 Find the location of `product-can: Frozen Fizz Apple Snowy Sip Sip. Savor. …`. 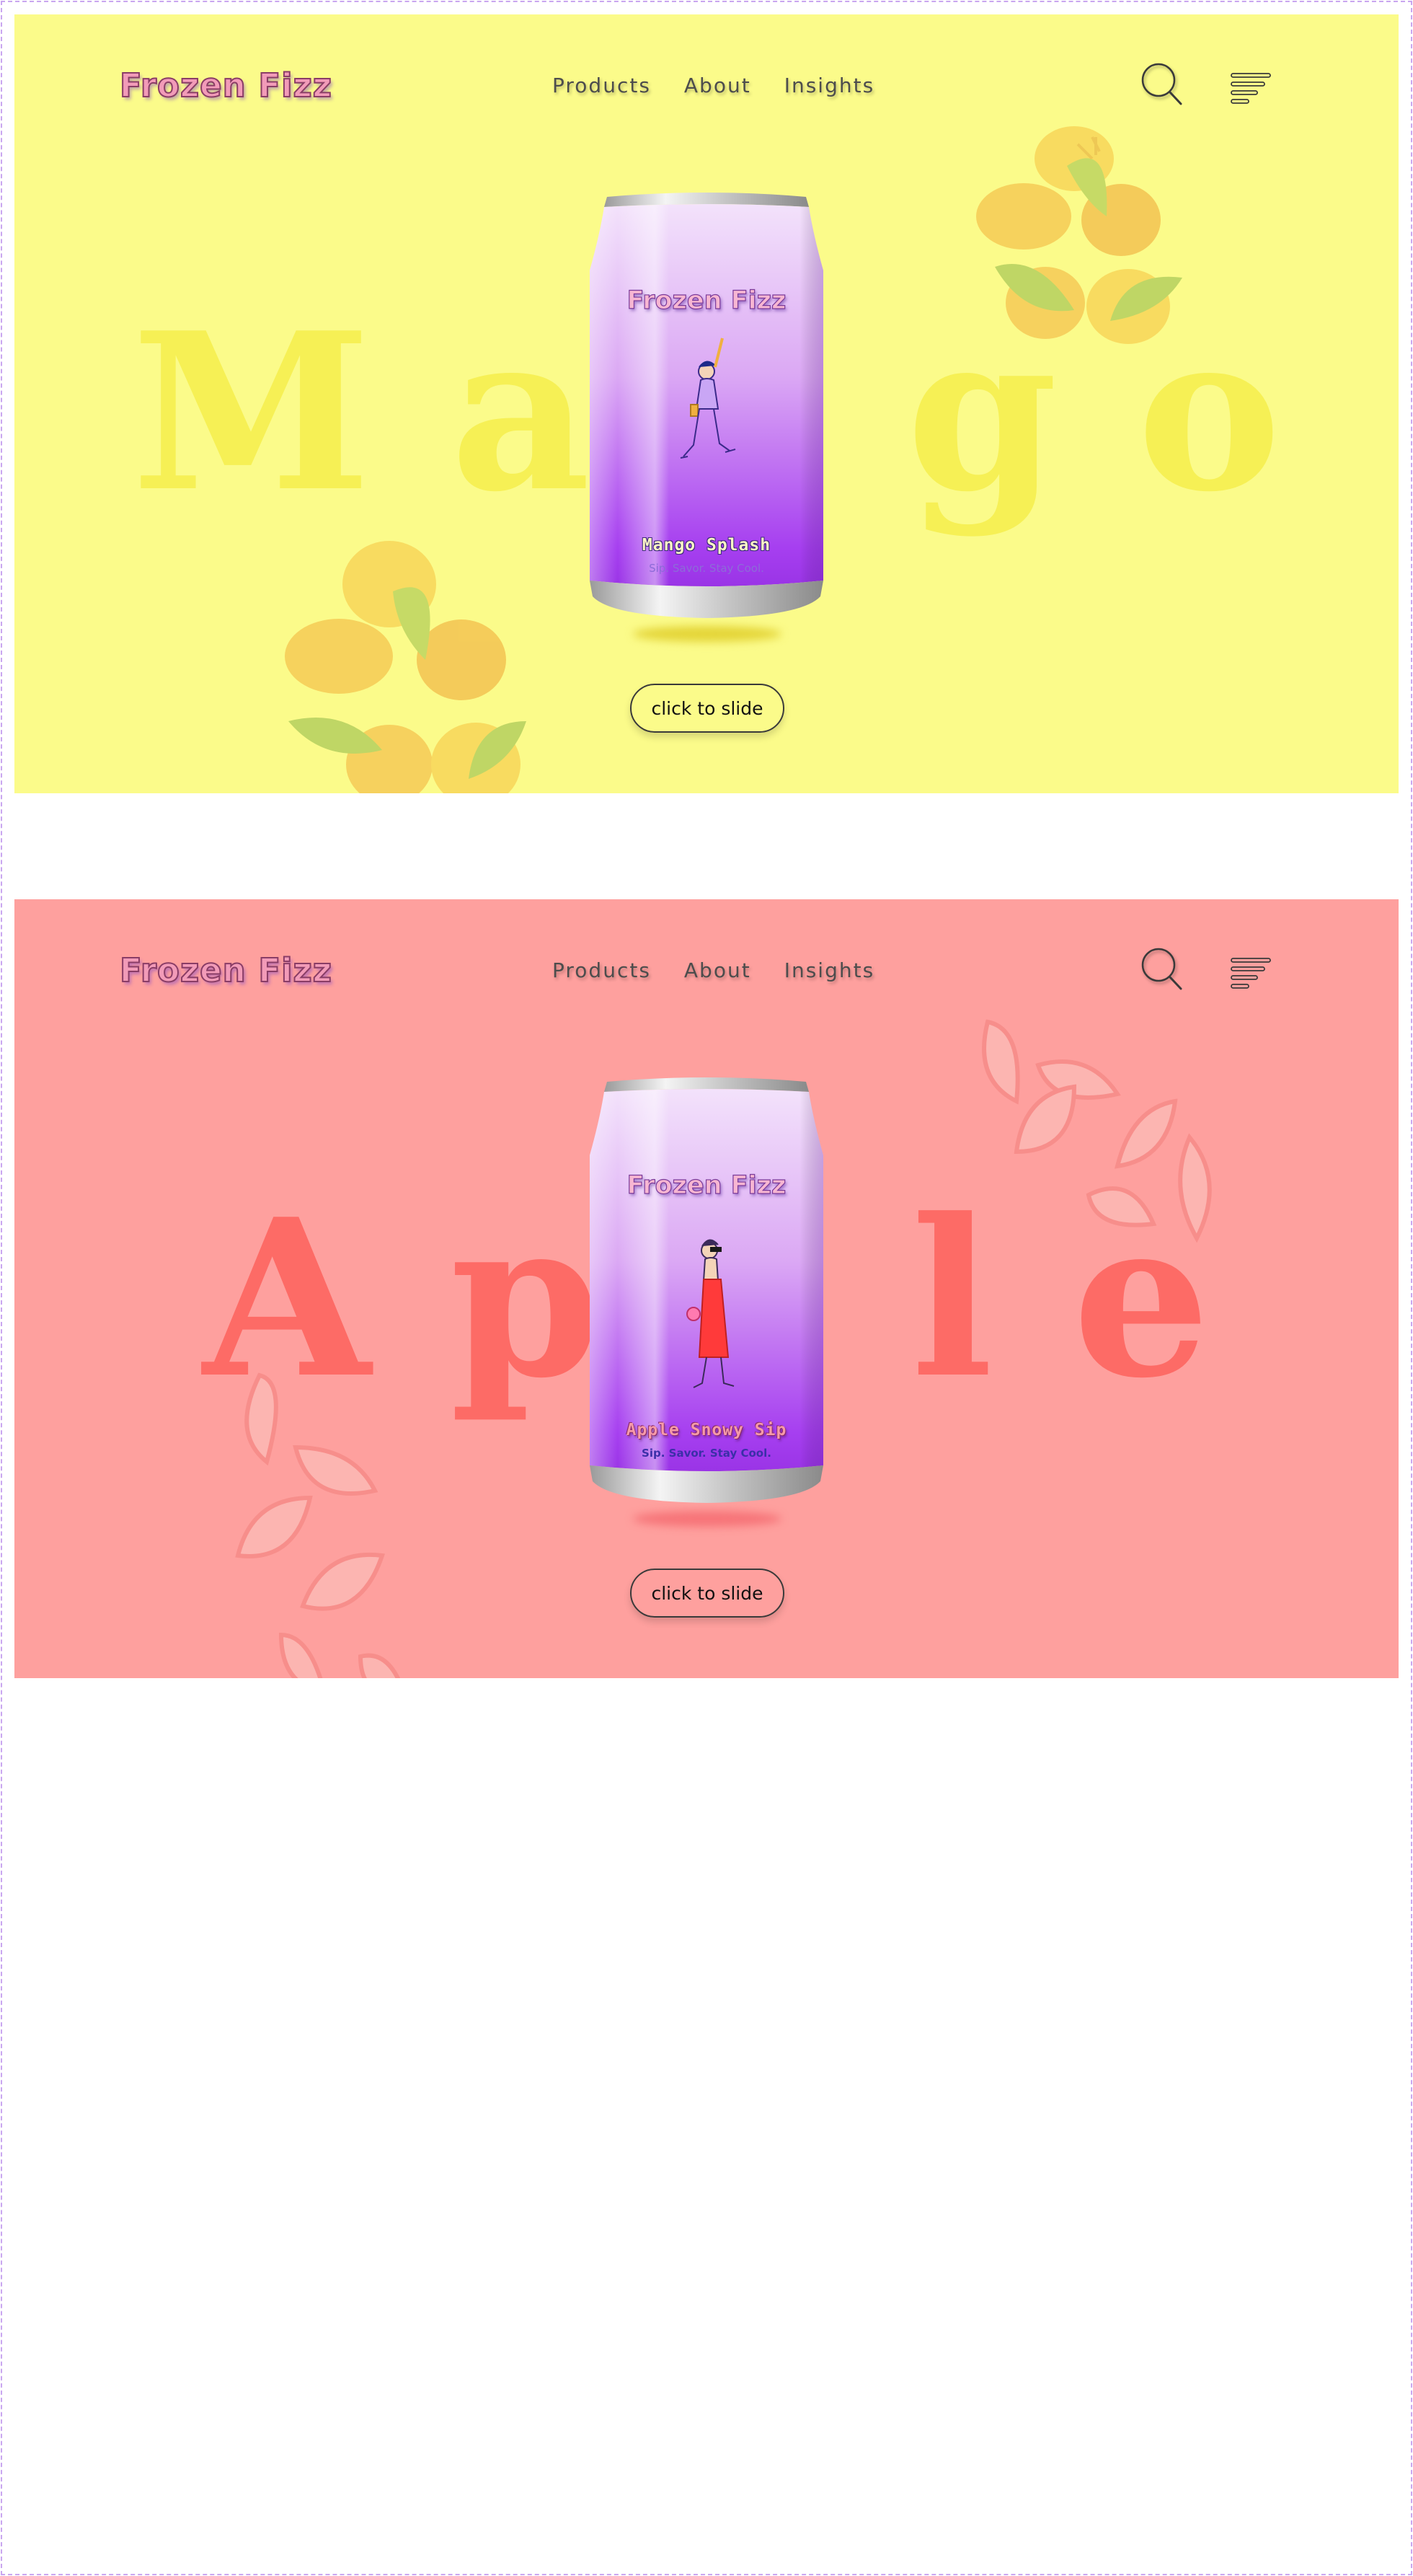

product-can: Frozen Fizz Apple Snowy Sip Sip. Savor. … is located at coordinates (706, 1292).